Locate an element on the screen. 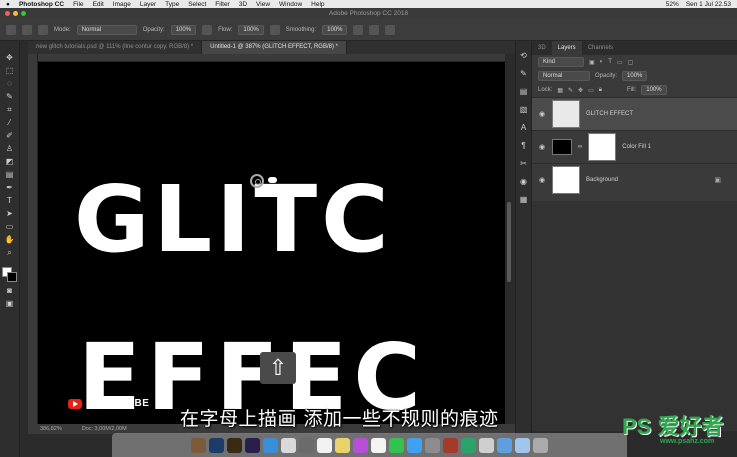  filter-shape-icon: ▭ is located at coordinates (620, 62).